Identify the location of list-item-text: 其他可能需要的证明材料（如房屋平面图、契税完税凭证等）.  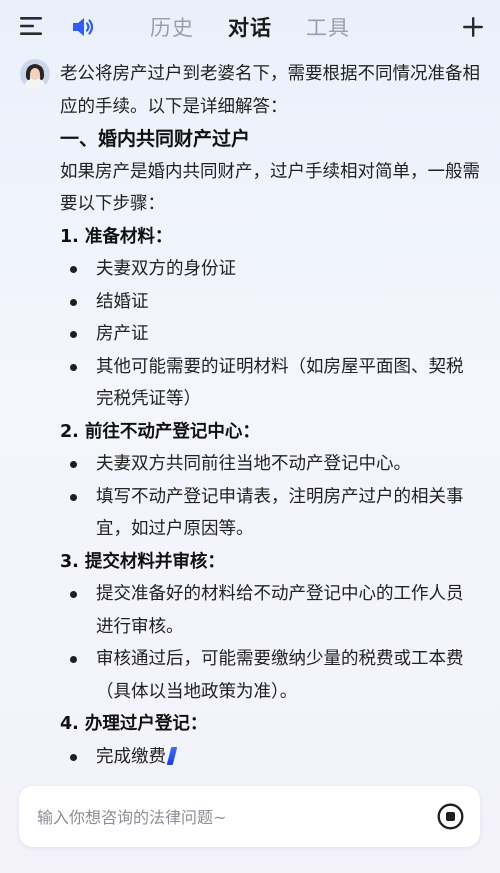
(280, 383).